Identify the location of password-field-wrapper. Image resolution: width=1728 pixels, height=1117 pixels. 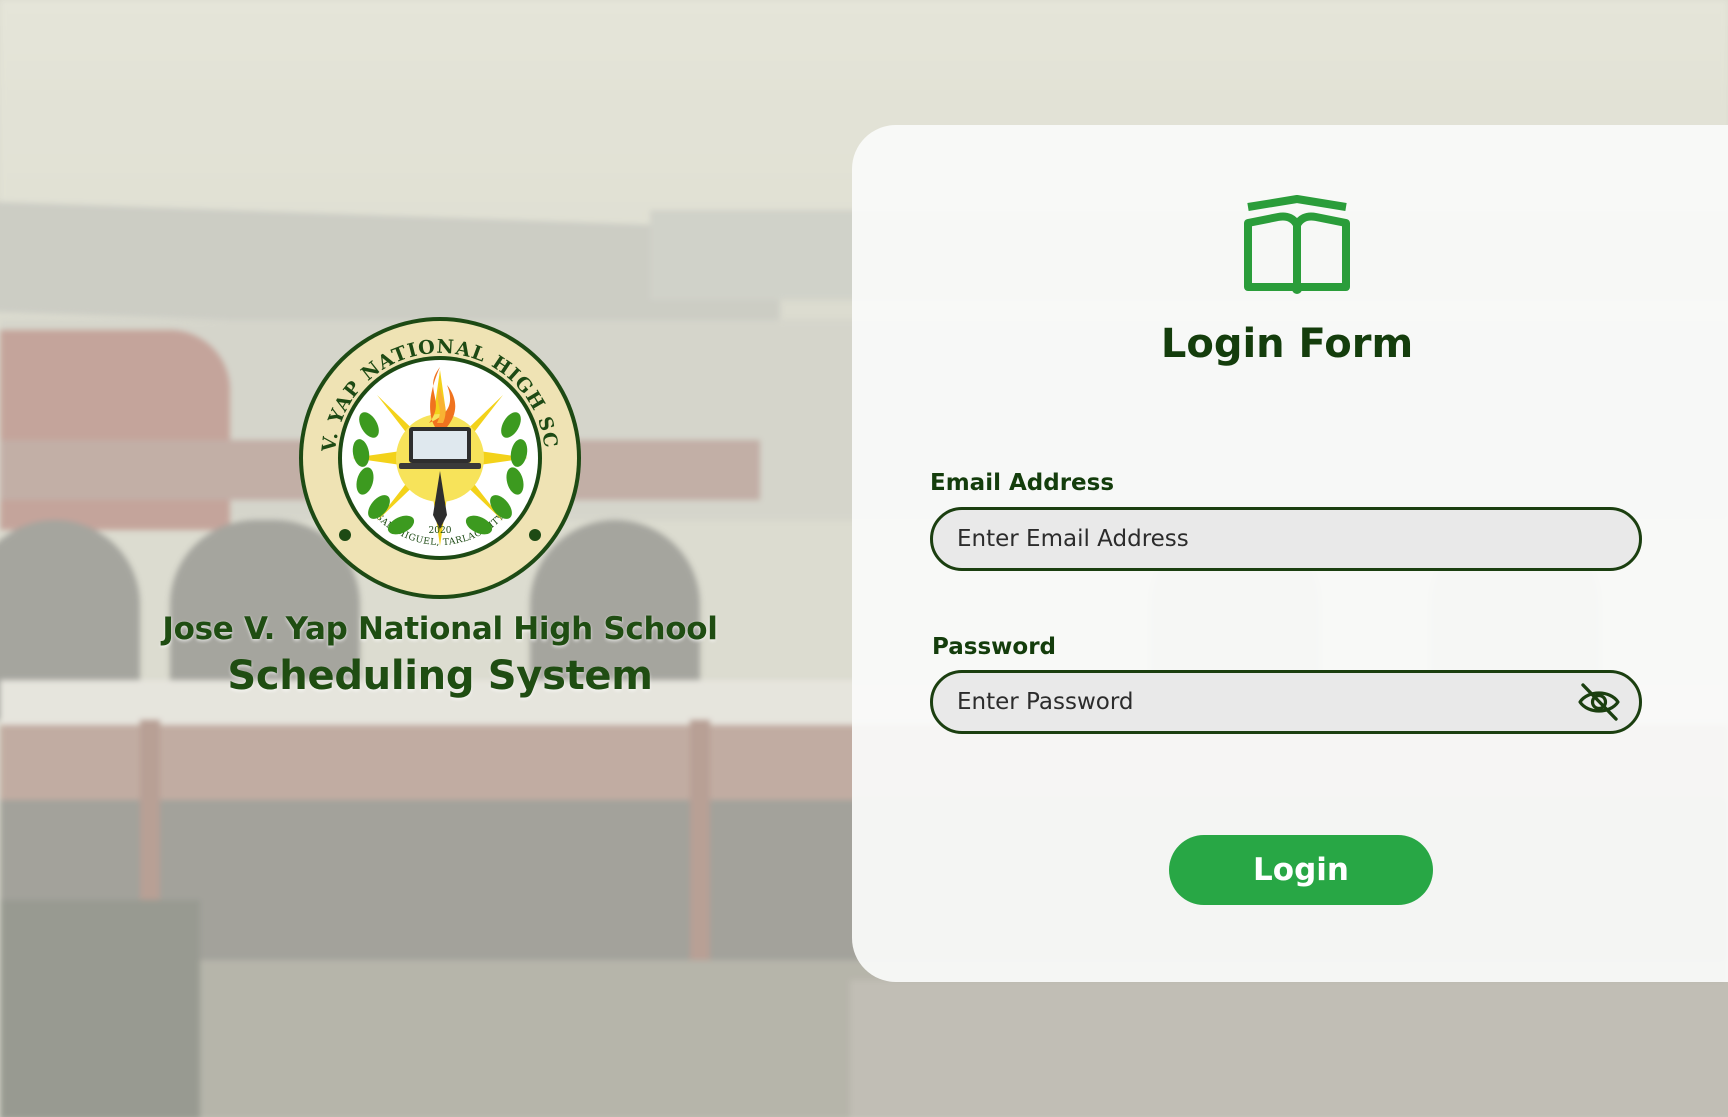
(1286, 702).